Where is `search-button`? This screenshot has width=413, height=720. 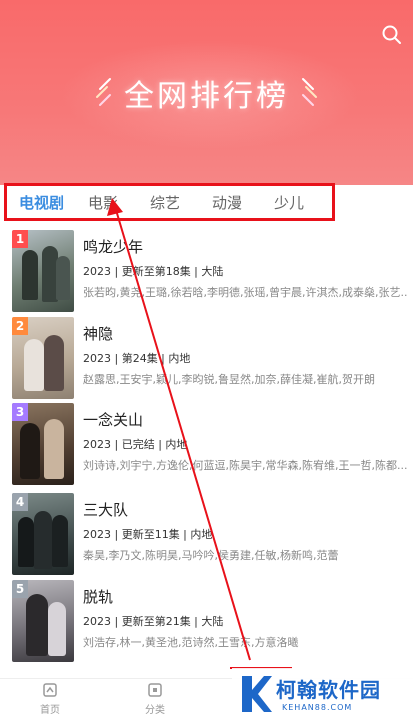
search-button is located at coordinates (392, 35).